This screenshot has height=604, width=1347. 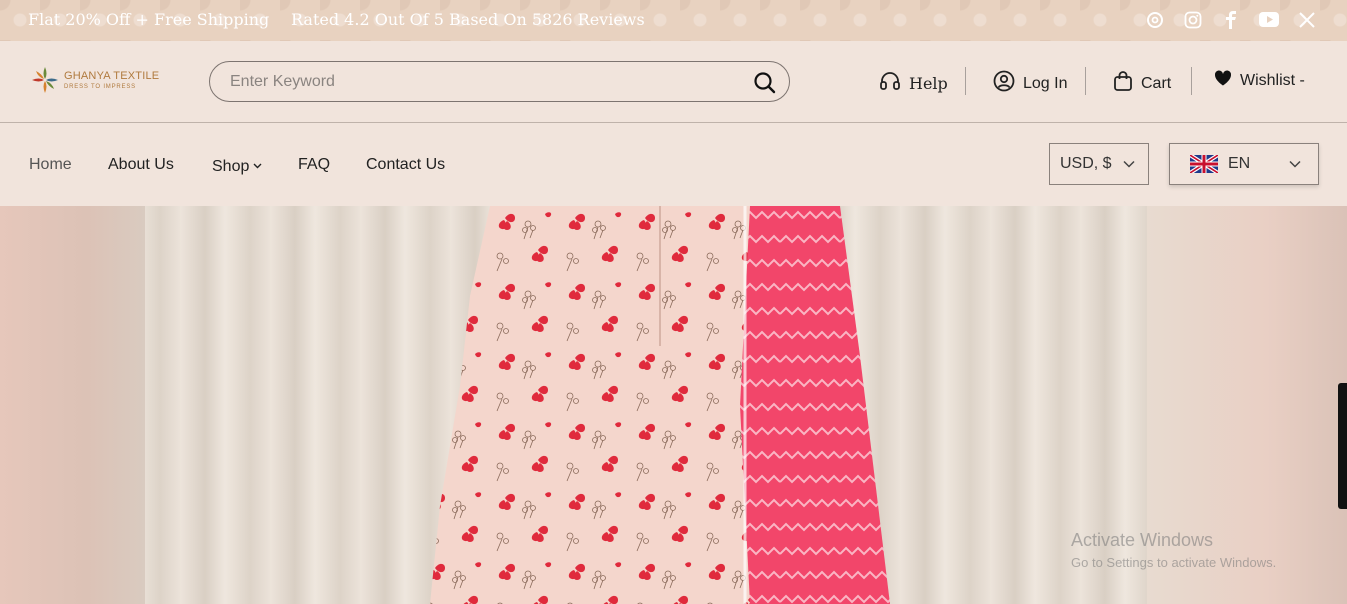 What do you see at coordinates (1154, 19) in the screenshot?
I see `threads-icon` at bounding box center [1154, 19].